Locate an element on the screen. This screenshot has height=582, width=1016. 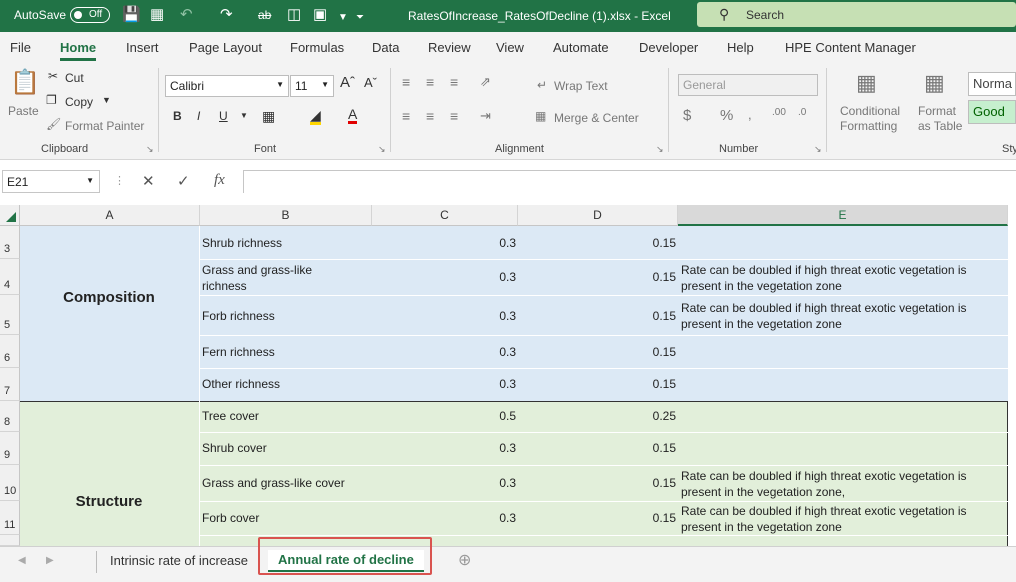
cancel-icon: ✕ is located at coordinates (148, 181).